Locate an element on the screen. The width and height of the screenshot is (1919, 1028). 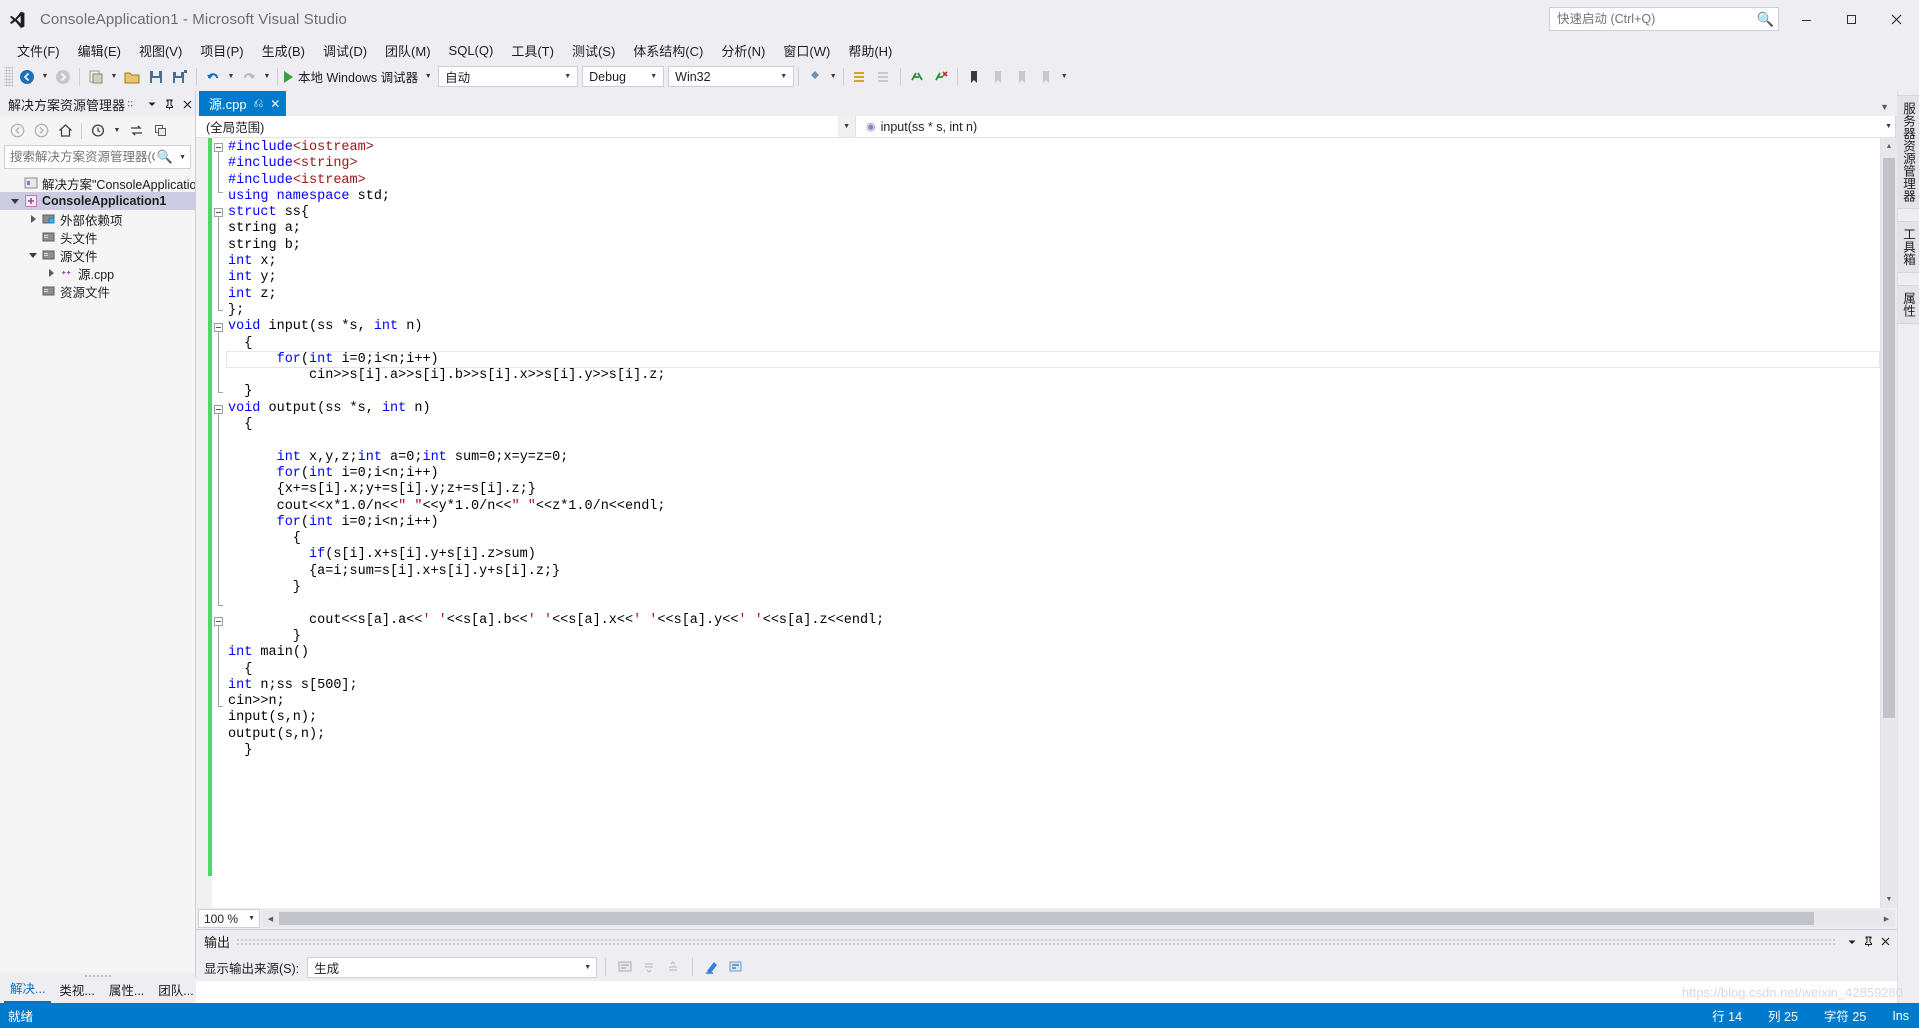
scroll-up-icon: ▲ is located at coordinates (1889, 146).